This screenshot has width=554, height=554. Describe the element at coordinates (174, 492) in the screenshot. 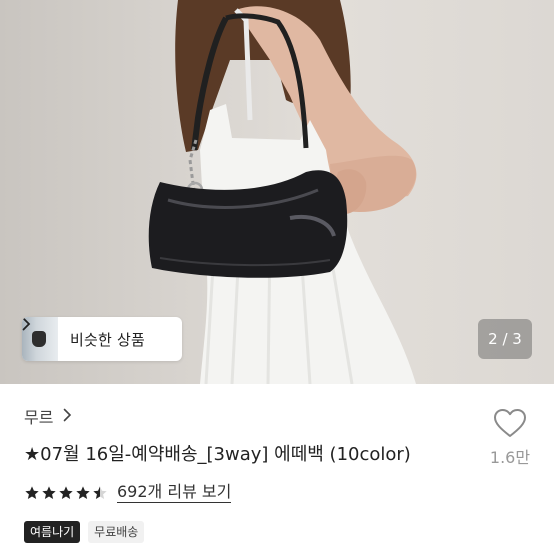

I see `review-link: 692개 리뷰 보기` at that location.